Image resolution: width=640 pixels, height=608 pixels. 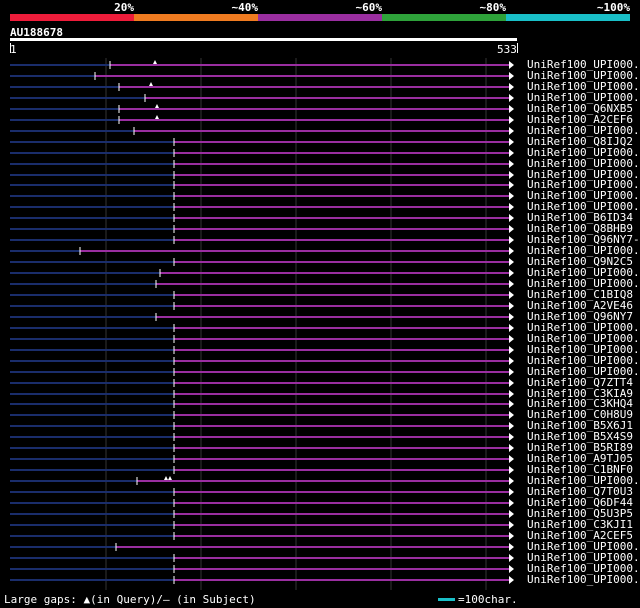 I want to click on scale-text: =100char., so click(x=488, y=599).